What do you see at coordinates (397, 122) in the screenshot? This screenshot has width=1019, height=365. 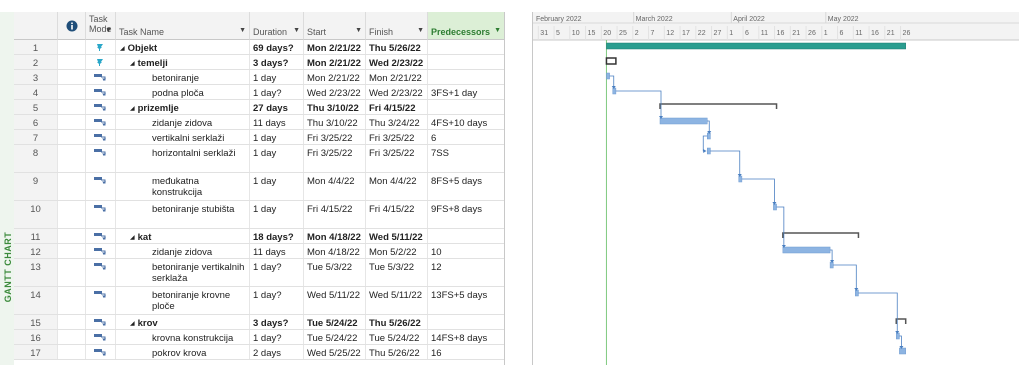 I see `finish-cell: Thu 3/24/22` at bounding box center [397, 122].